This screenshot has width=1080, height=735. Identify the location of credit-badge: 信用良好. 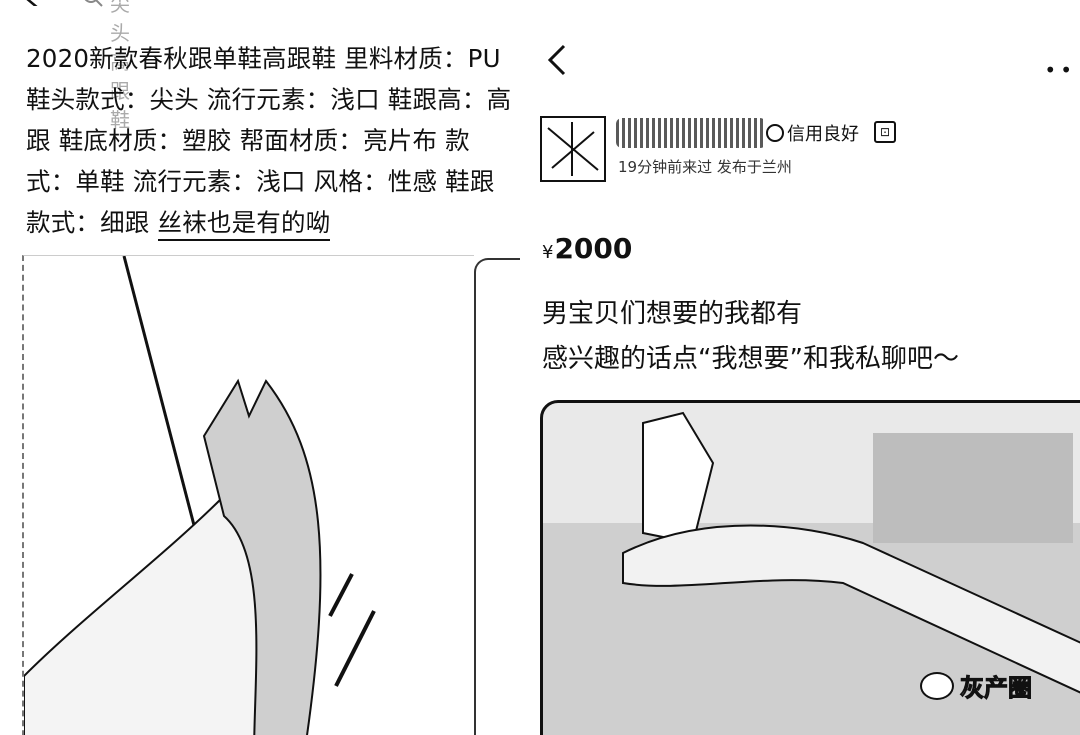
(812, 133).